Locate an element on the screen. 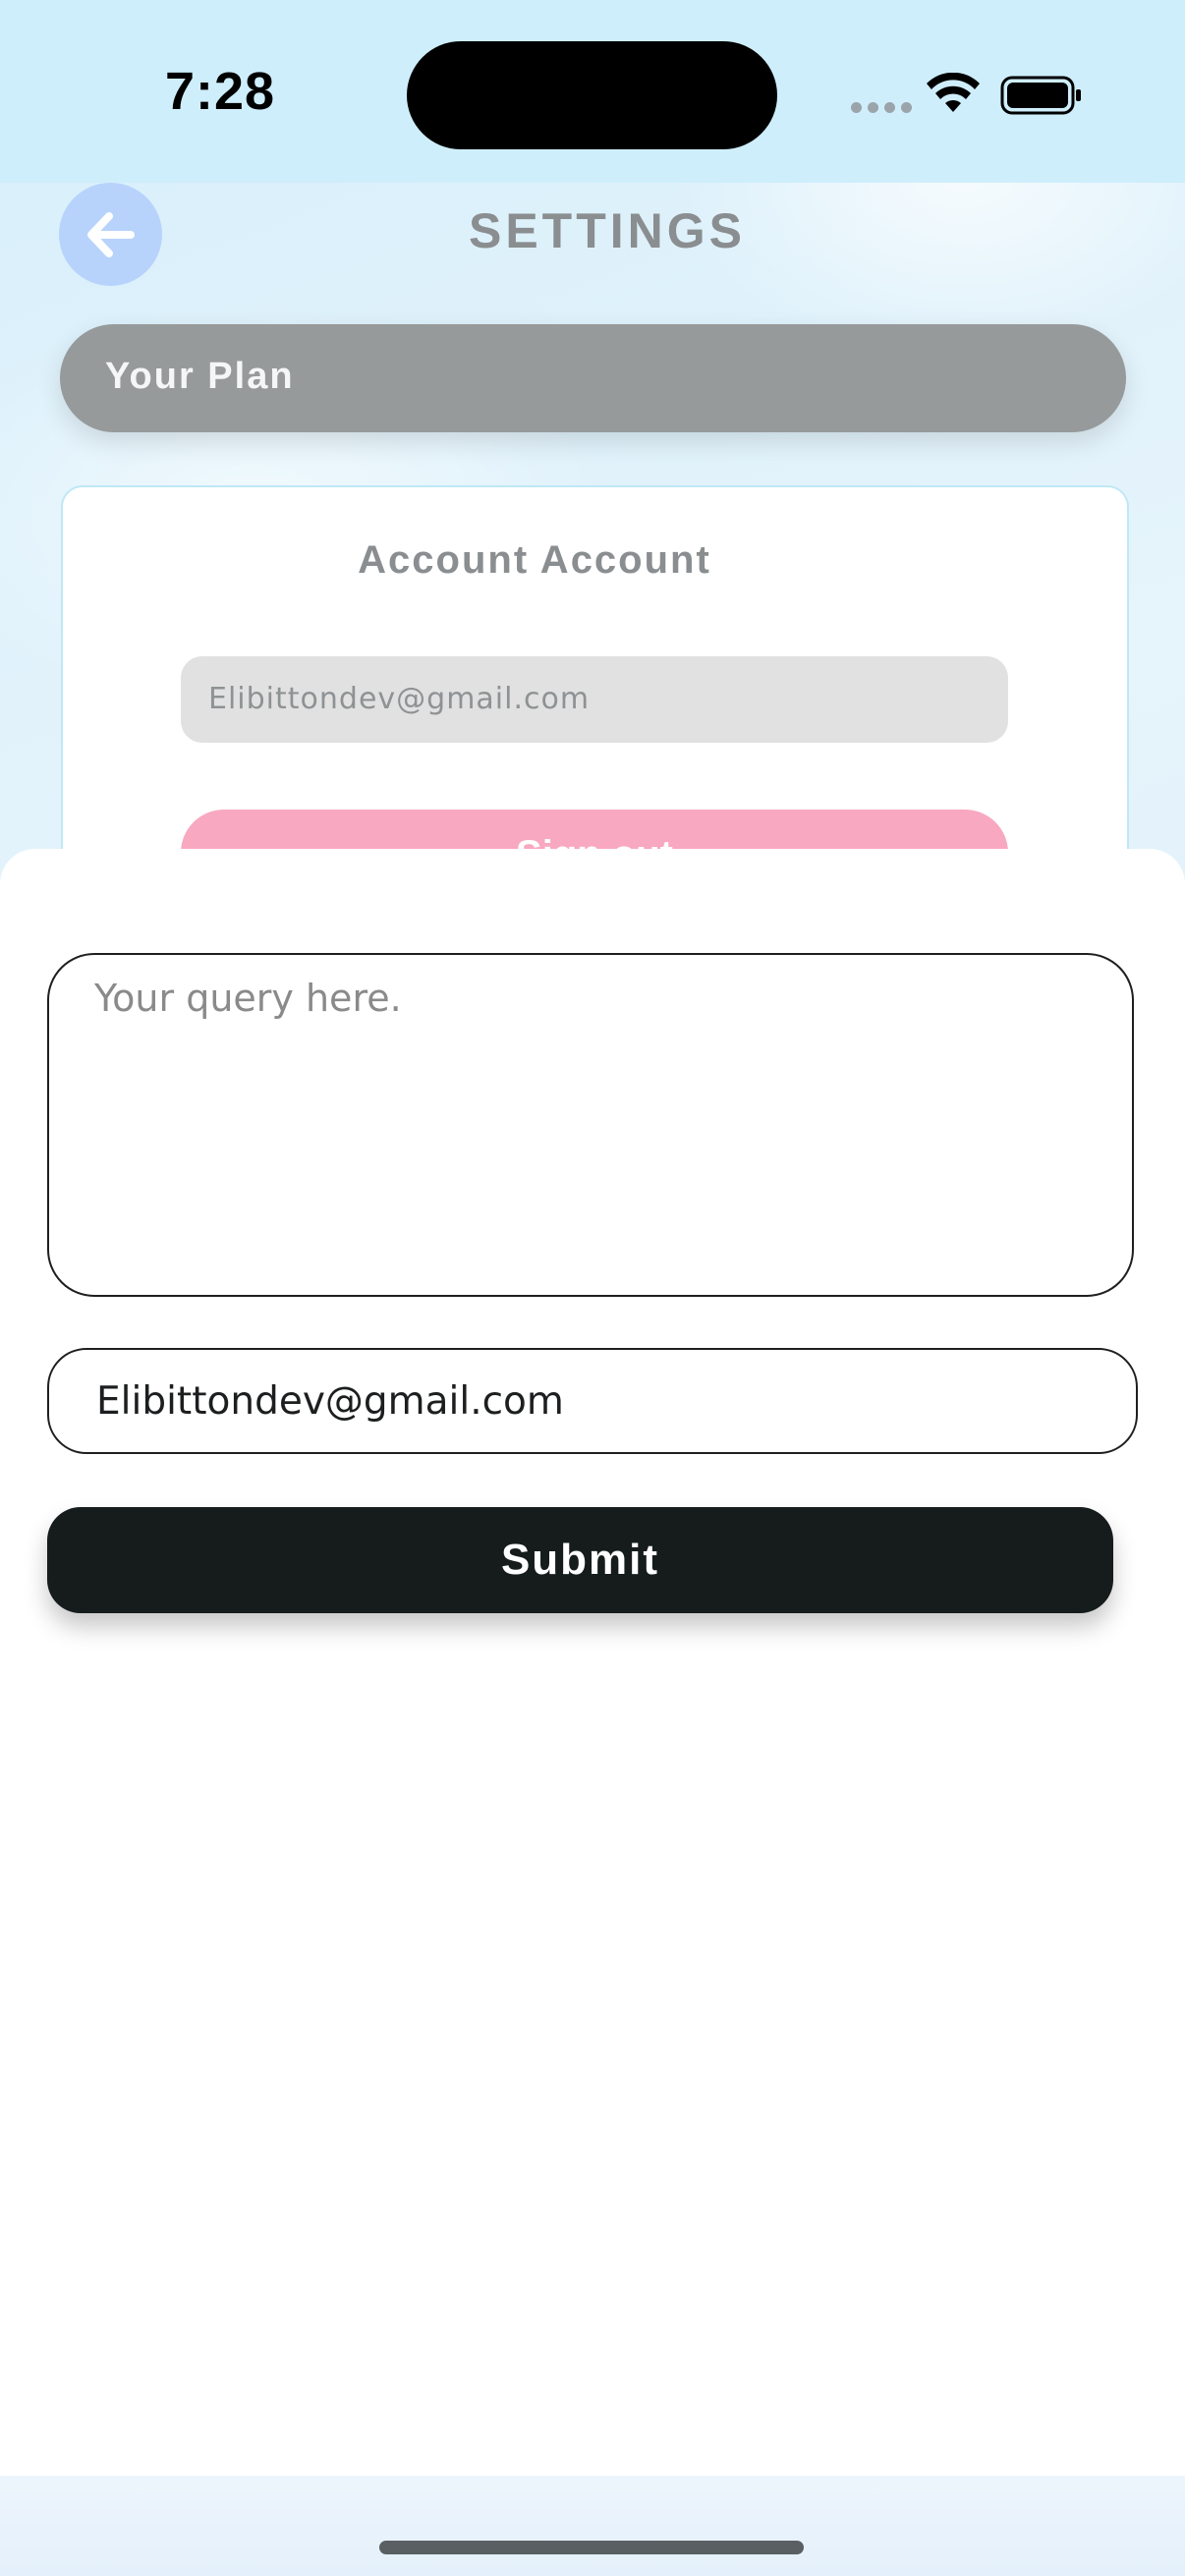 The height and width of the screenshot is (2576, 1185). wifi-icon is located at coordinates (954, 92).